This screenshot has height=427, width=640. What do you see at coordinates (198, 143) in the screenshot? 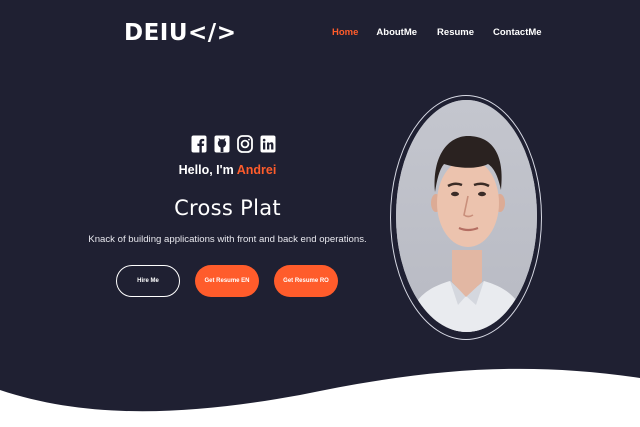
I see `facebook-icon` at bounding box center [198, 143].